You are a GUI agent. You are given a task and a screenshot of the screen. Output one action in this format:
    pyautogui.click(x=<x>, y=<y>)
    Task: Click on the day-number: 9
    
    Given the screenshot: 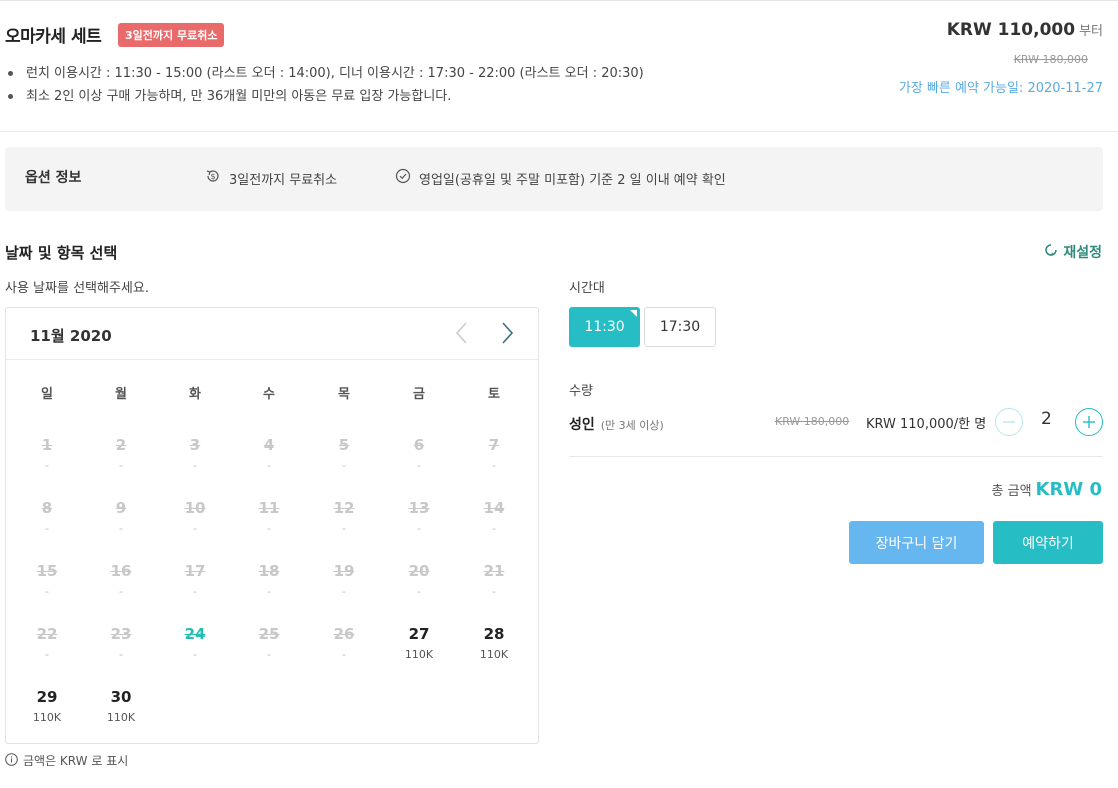 What is the action you would take?
    pyautogui.click(x=121, y=508)
    